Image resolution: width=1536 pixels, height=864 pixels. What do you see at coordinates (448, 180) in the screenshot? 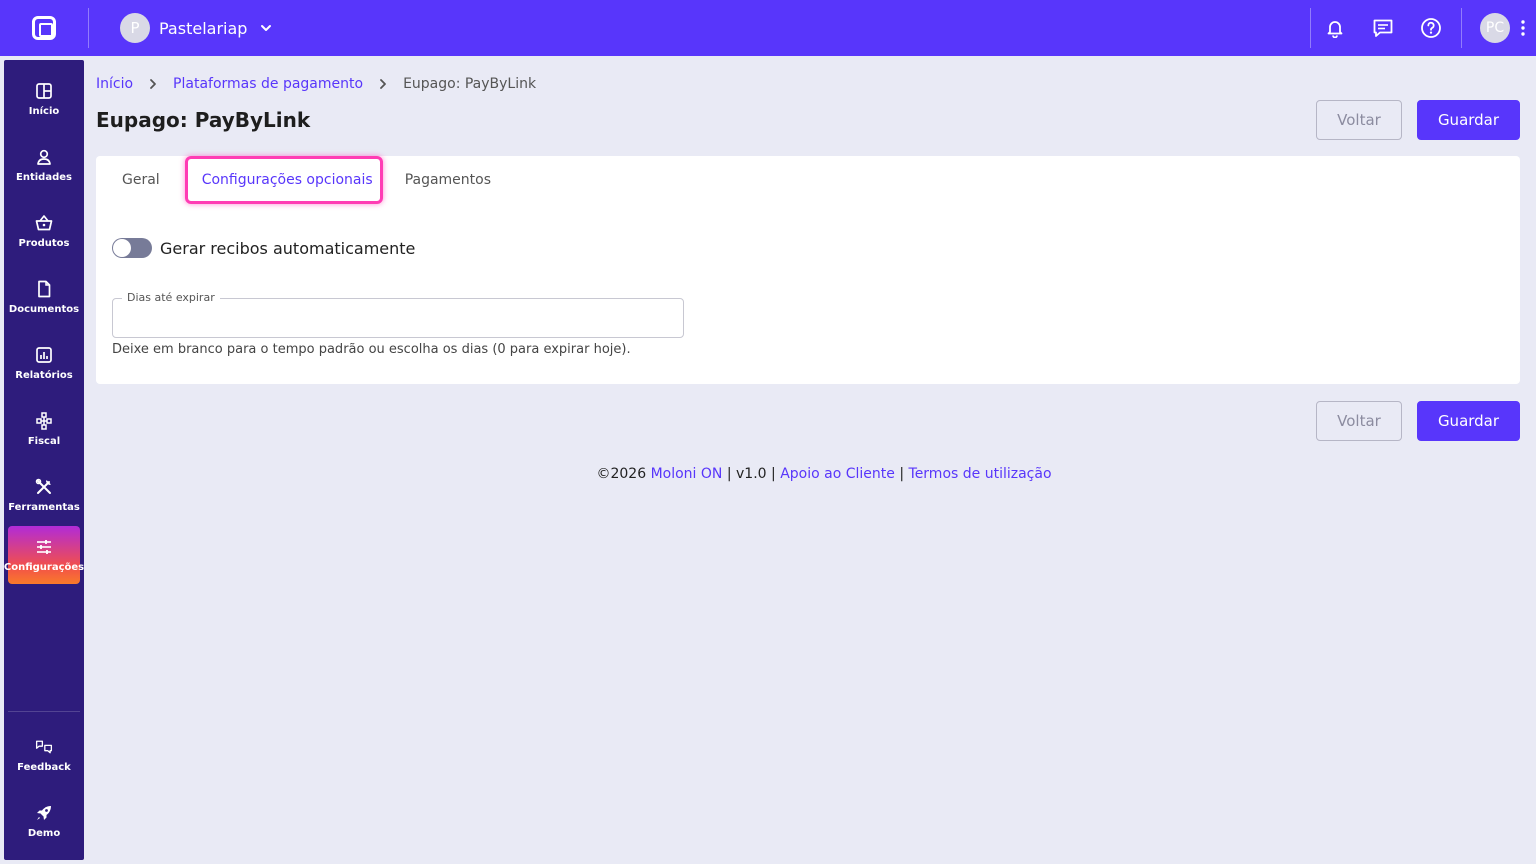
I see `tab-pagamentos: Pagamentos` at bounding box center [448, 180].